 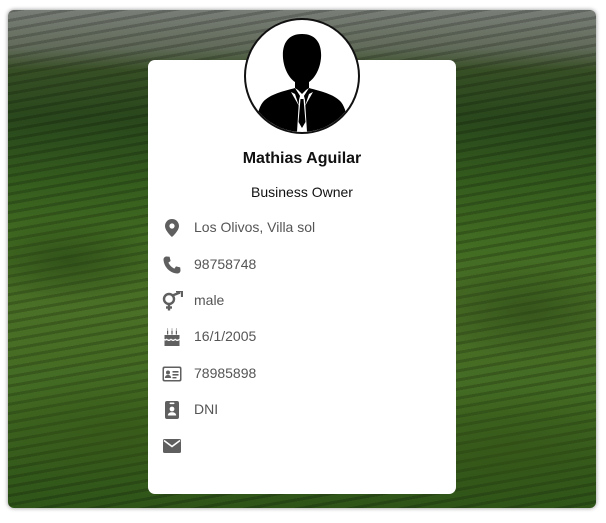 What do you see at coordinates (302, 83) in the screenshot?
I see `user-silhouette-icon` at bounding box center [302, 83].